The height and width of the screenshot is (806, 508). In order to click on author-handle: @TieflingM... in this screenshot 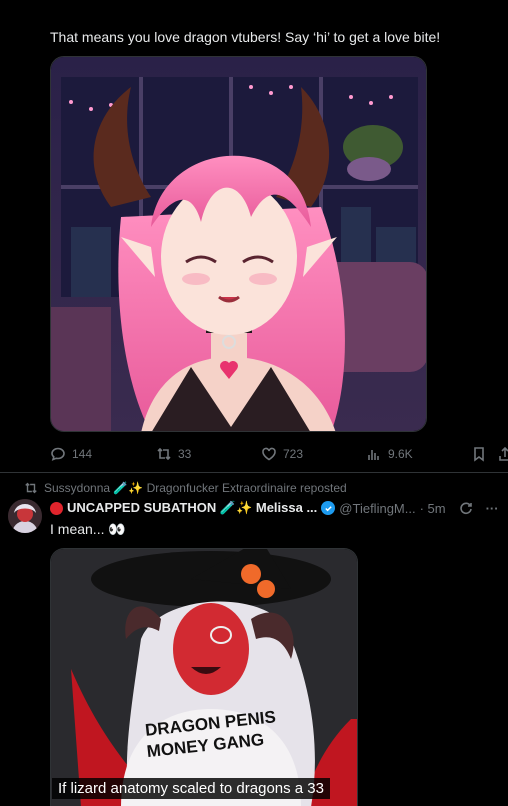, I will do `click(377, 508)`.